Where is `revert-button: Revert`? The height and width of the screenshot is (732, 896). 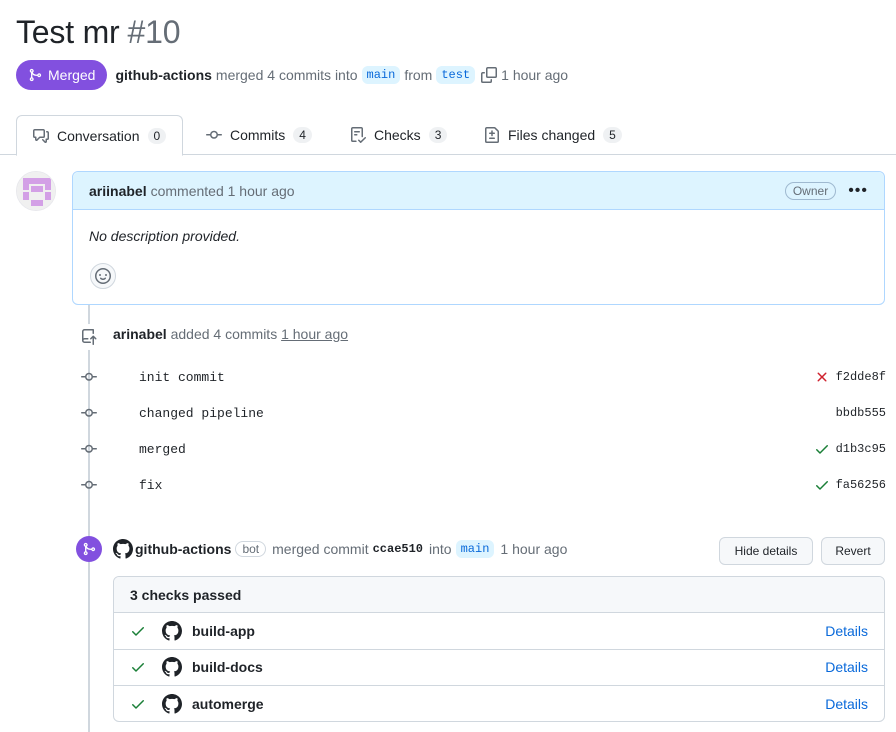 revert-button: Revert is located at coordinates (853, 551).